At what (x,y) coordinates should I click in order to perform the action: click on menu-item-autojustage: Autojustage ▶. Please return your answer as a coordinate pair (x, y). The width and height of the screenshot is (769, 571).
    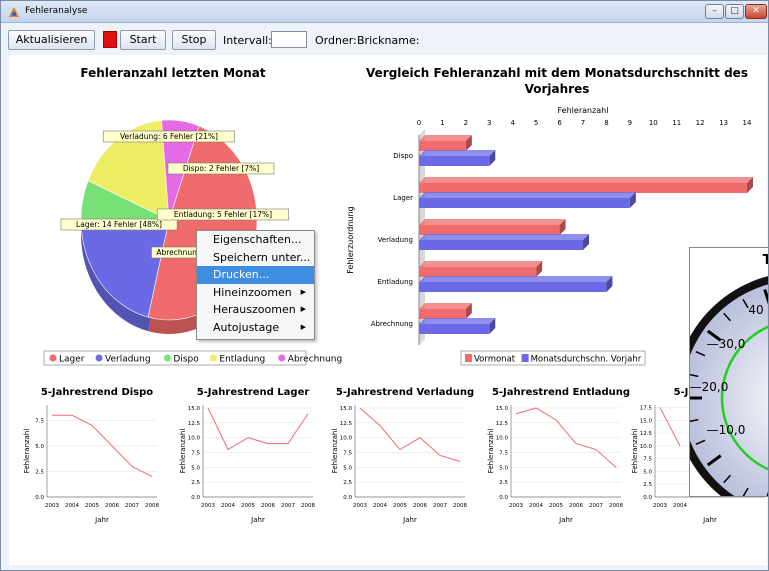
    Looking at the image, I should click on (255, 328).